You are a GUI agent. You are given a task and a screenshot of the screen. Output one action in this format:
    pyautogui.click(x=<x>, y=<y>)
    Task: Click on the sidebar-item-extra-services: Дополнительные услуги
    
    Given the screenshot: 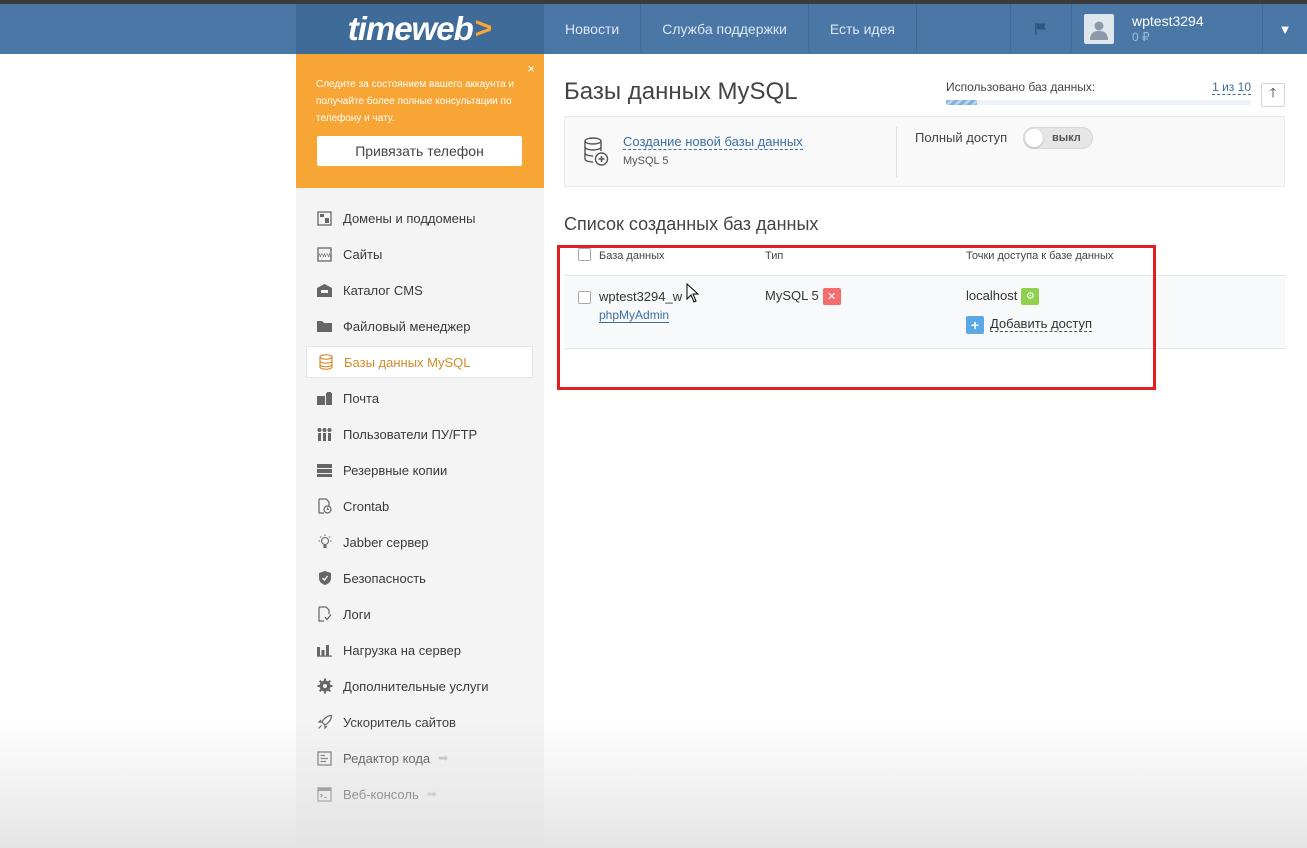 What is the action you would take?
    pyautogui.click(x=419, y=686)
    